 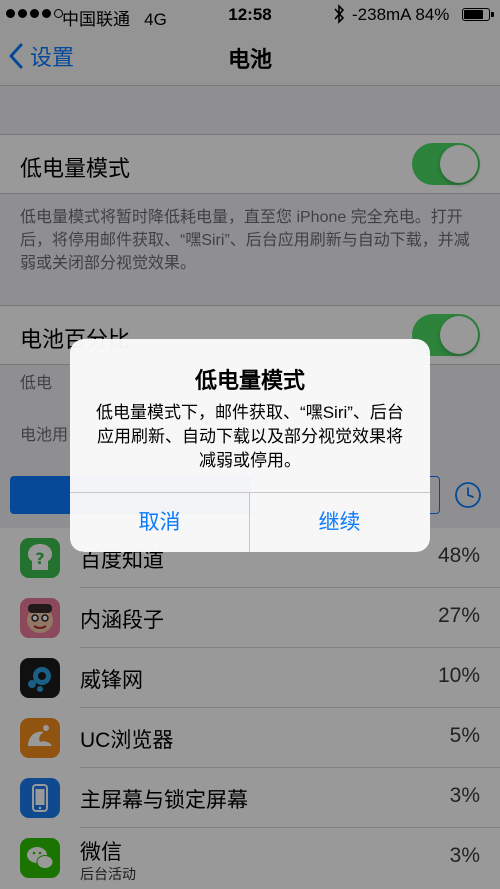 What do you see at coordinates (249, 380) in the screenshot?
I see `alert-title: 低电量模式` at bounding box center [249, 380].